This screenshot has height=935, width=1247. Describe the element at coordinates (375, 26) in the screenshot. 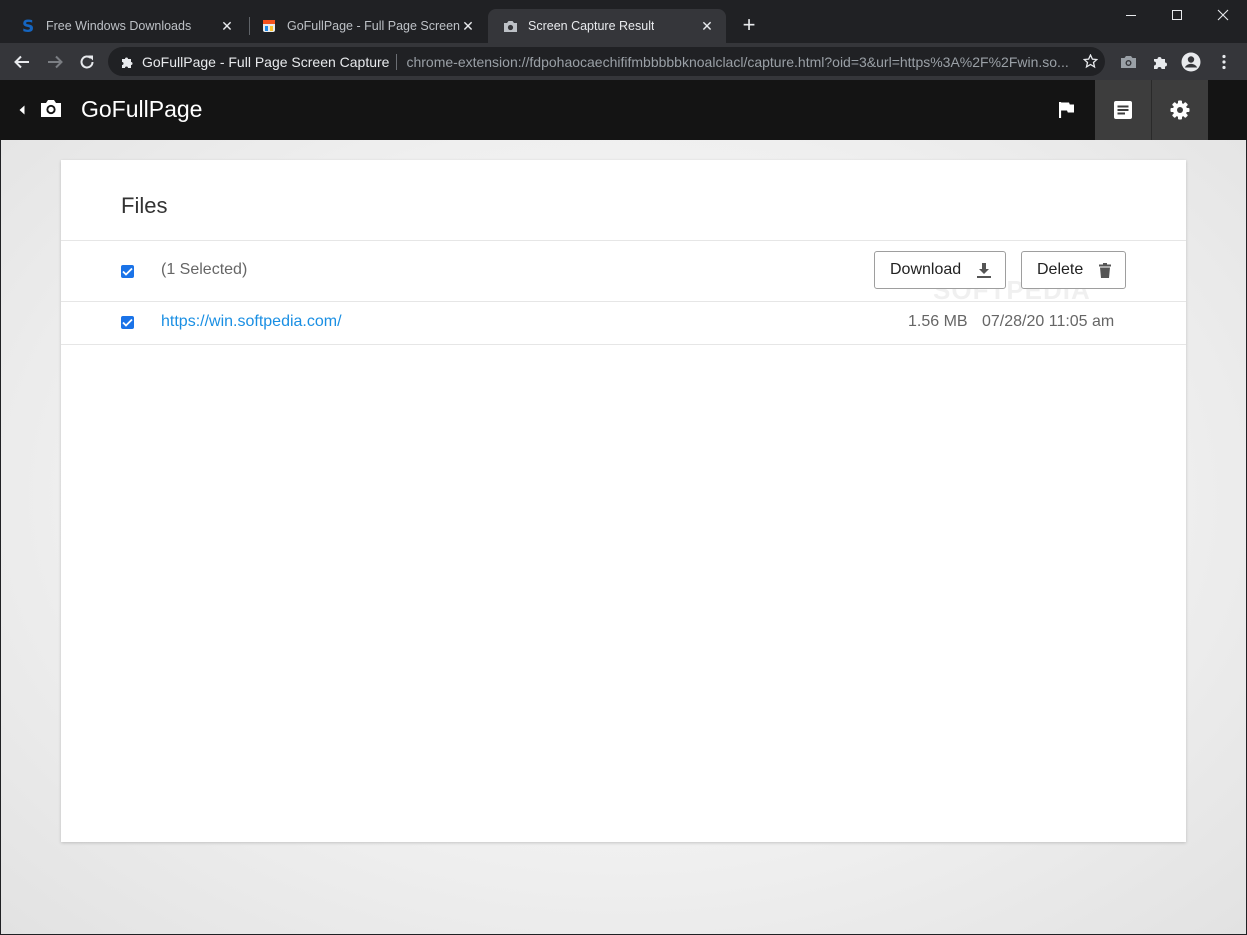

I see `tab-title: GoFullPage - Full Page Screen Ca` at that location.